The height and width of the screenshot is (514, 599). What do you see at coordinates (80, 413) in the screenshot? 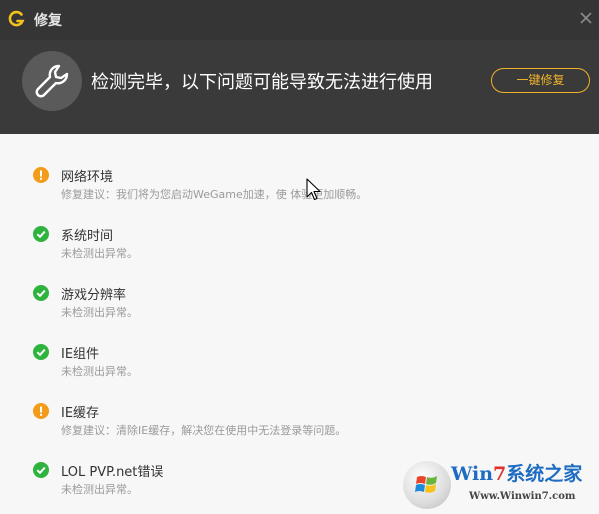
I see `item-name: IE缓存` at bounding box center [80, 413].